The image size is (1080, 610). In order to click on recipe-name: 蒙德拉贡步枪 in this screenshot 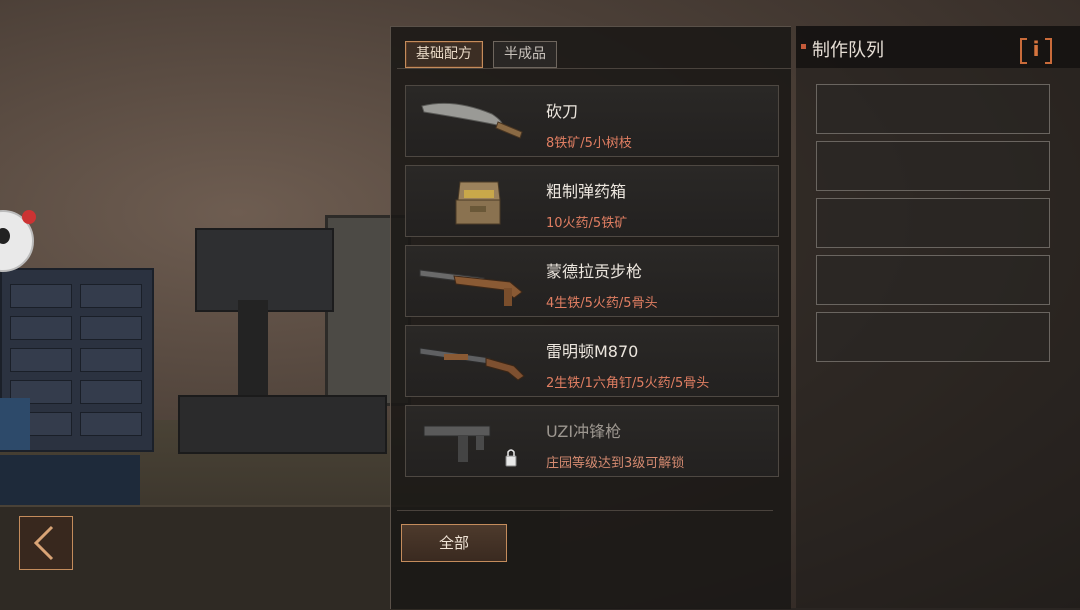, I will do `click(594, 271)`.